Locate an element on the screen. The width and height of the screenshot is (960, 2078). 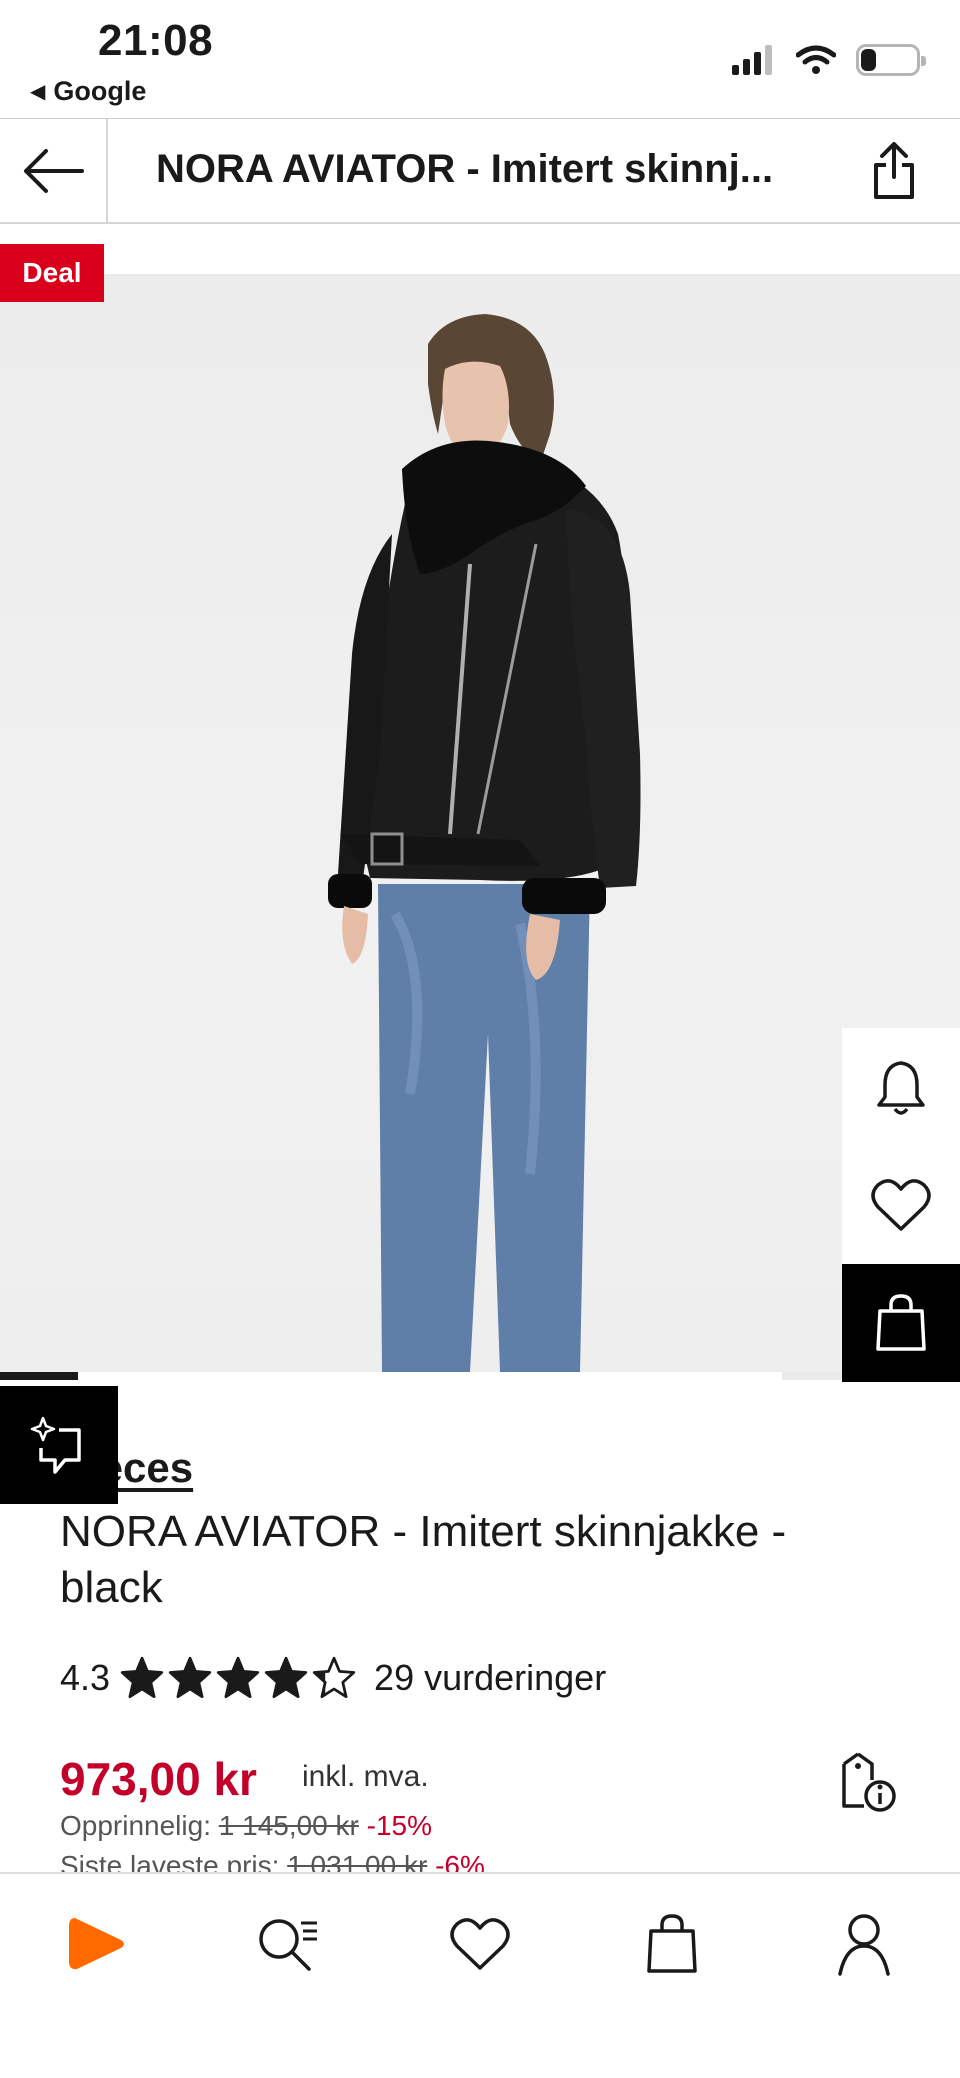
wishlist-button is located at coordinates (901, 1205).